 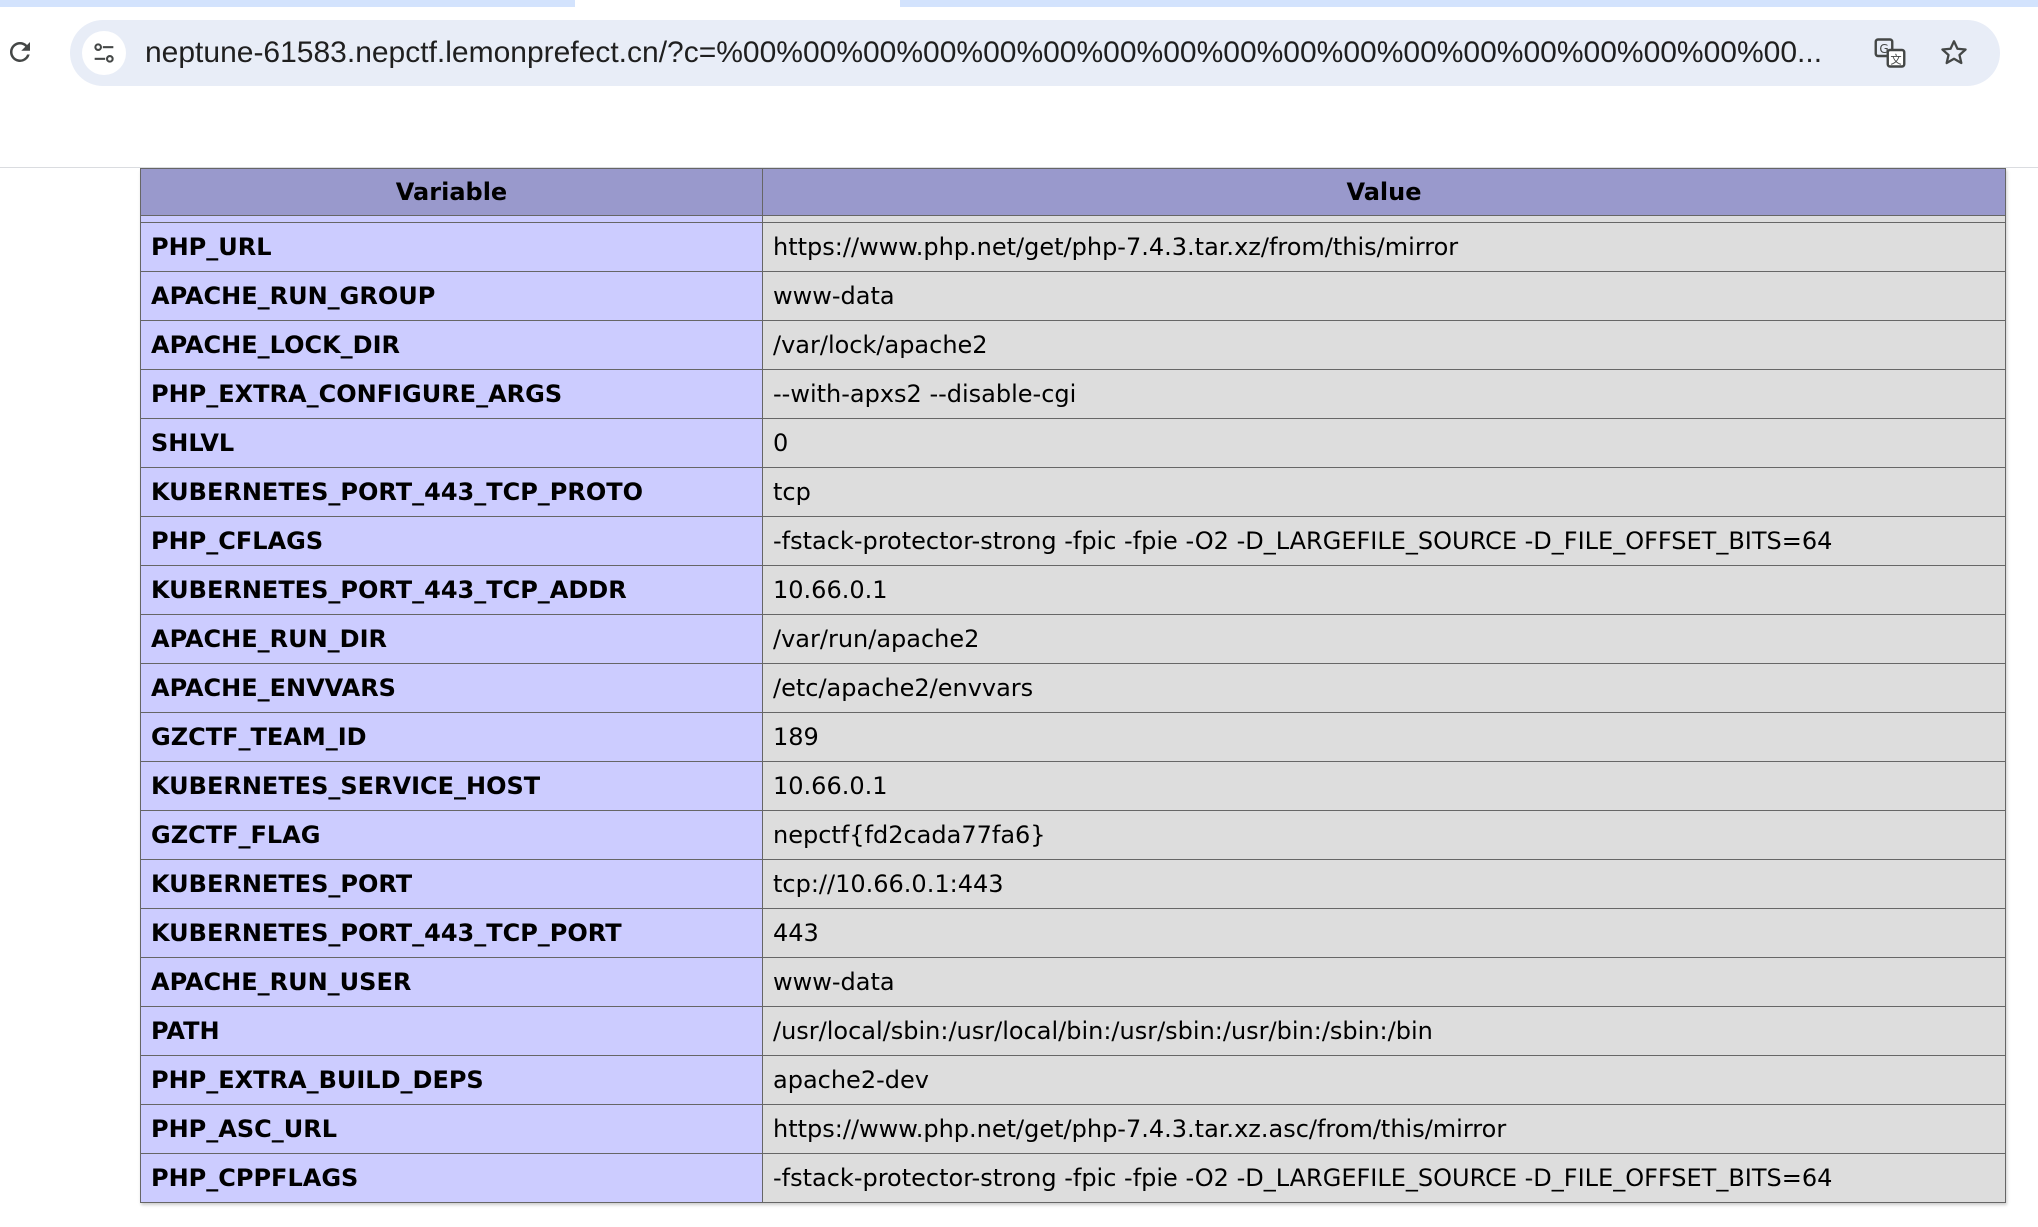 I want to click on table-row: APACHE_RUN_GROUP www-data, so click(x=1073, y=296).